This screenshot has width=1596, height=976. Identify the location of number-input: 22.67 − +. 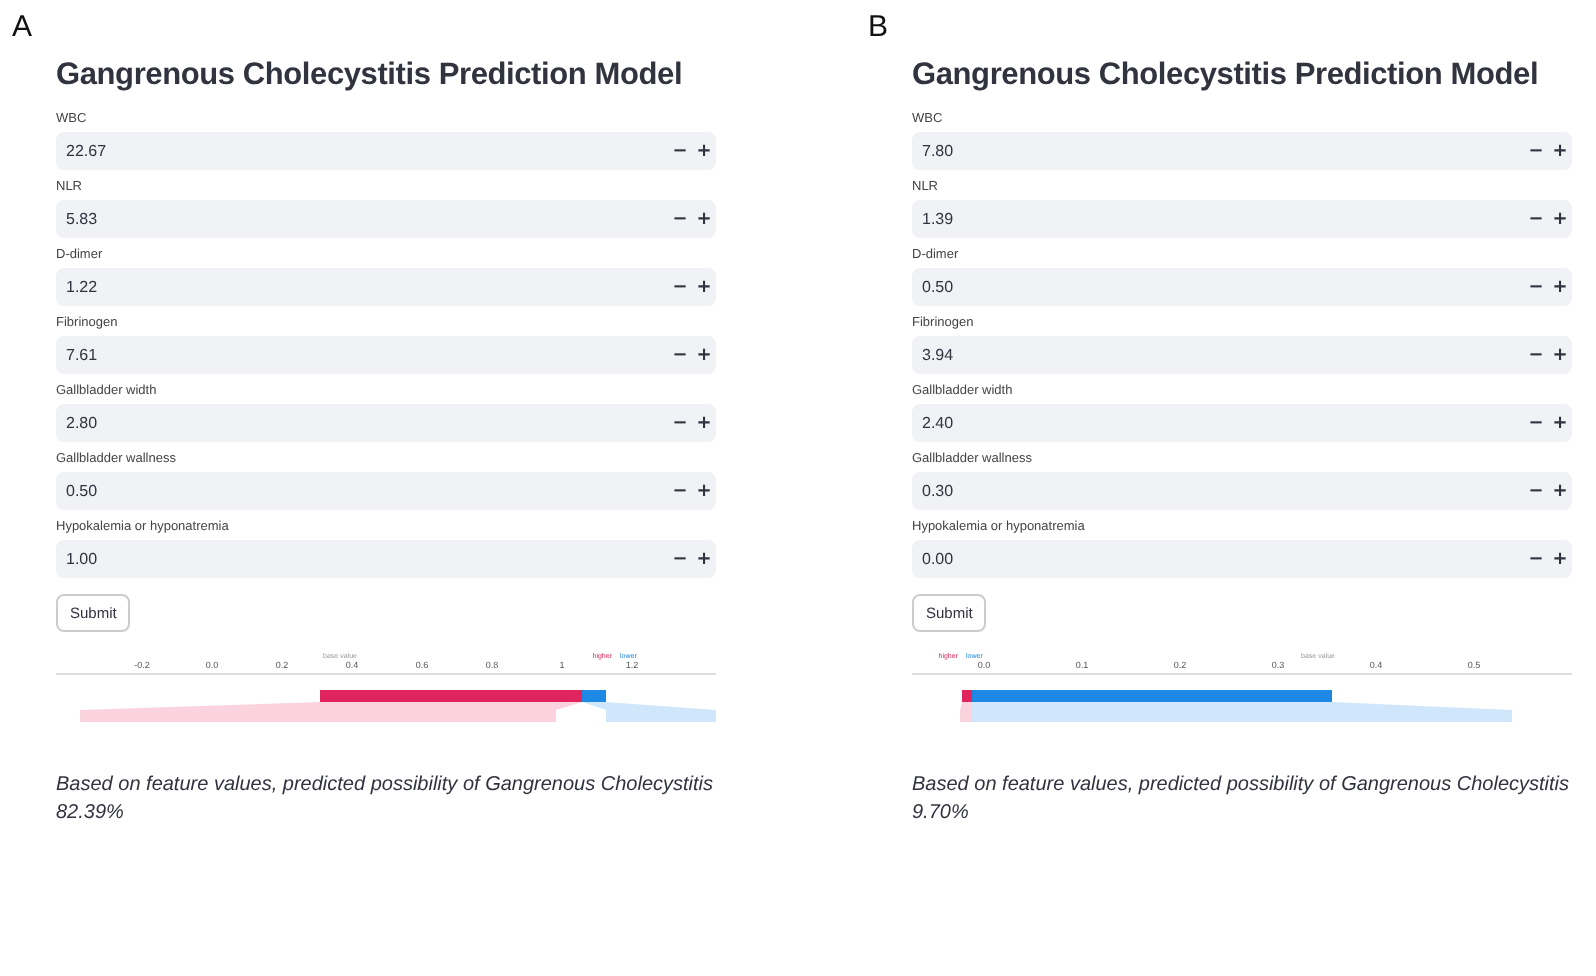
(386, 151).